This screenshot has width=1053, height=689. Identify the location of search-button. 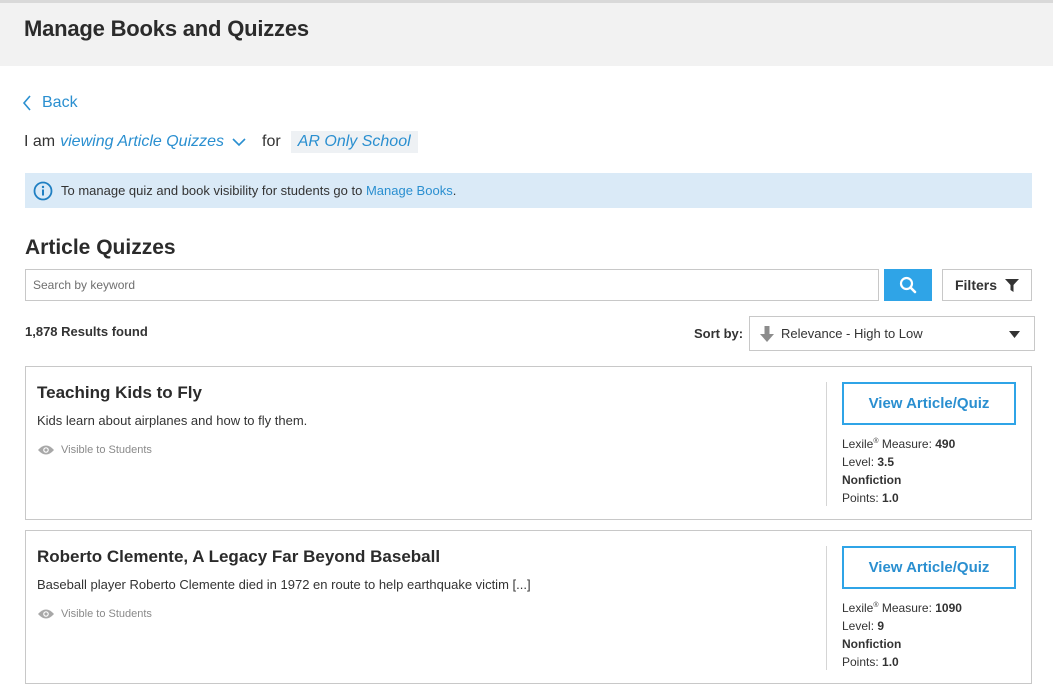
(908, 285).